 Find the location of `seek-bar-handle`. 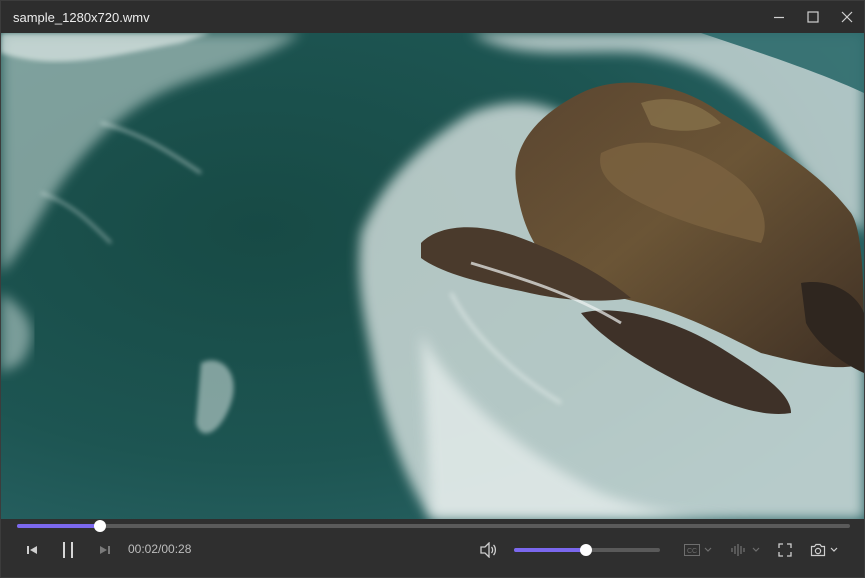

seek-bar-handle is located at coordinates (100, 526).